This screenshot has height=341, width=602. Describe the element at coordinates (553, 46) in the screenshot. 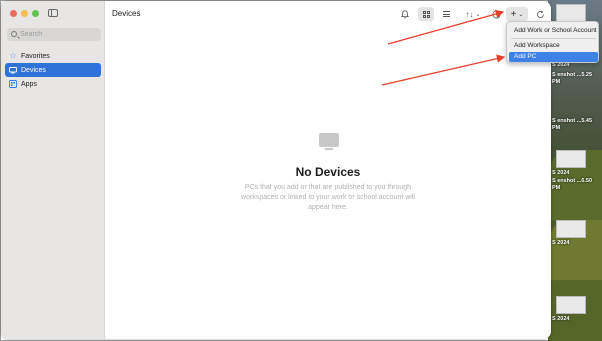

I see `menu-item-add-workspace: Add Workspace` at that location.